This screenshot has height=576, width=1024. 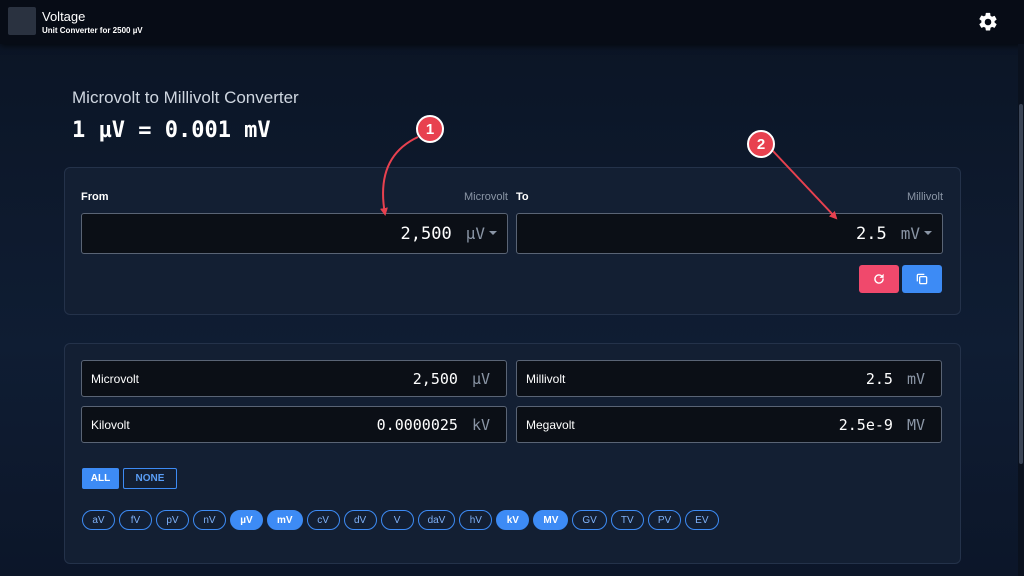 What do you see at coordinates (150, 478) in the screenshot?
I see `select-none-button: NONE` at bounding box center [150, 478].